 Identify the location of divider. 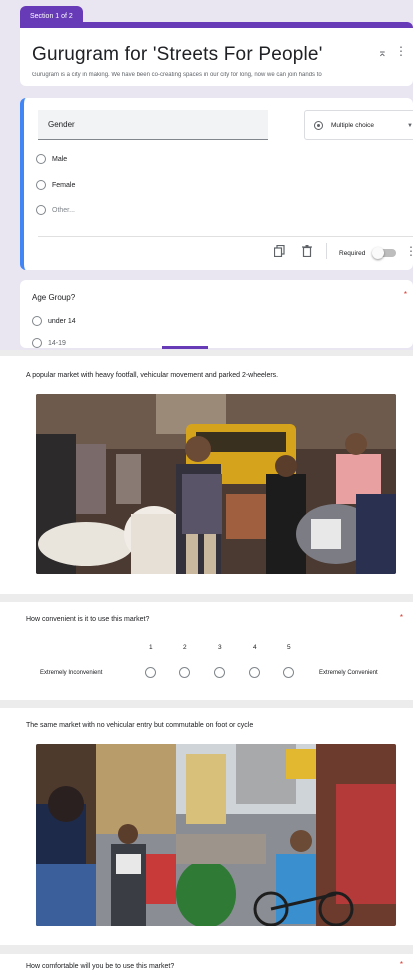
(225, 236).